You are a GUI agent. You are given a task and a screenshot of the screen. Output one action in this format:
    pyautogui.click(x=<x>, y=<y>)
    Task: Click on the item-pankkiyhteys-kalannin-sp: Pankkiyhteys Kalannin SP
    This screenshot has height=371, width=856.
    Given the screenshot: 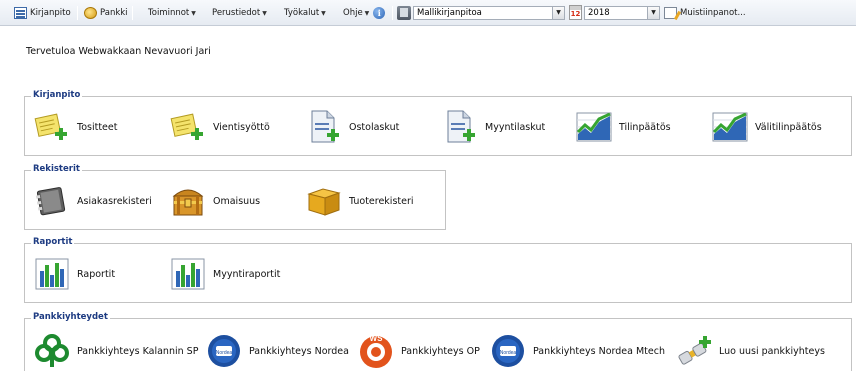 What is the action you would take?
    pyautogui.click(x=115, y=351)
    